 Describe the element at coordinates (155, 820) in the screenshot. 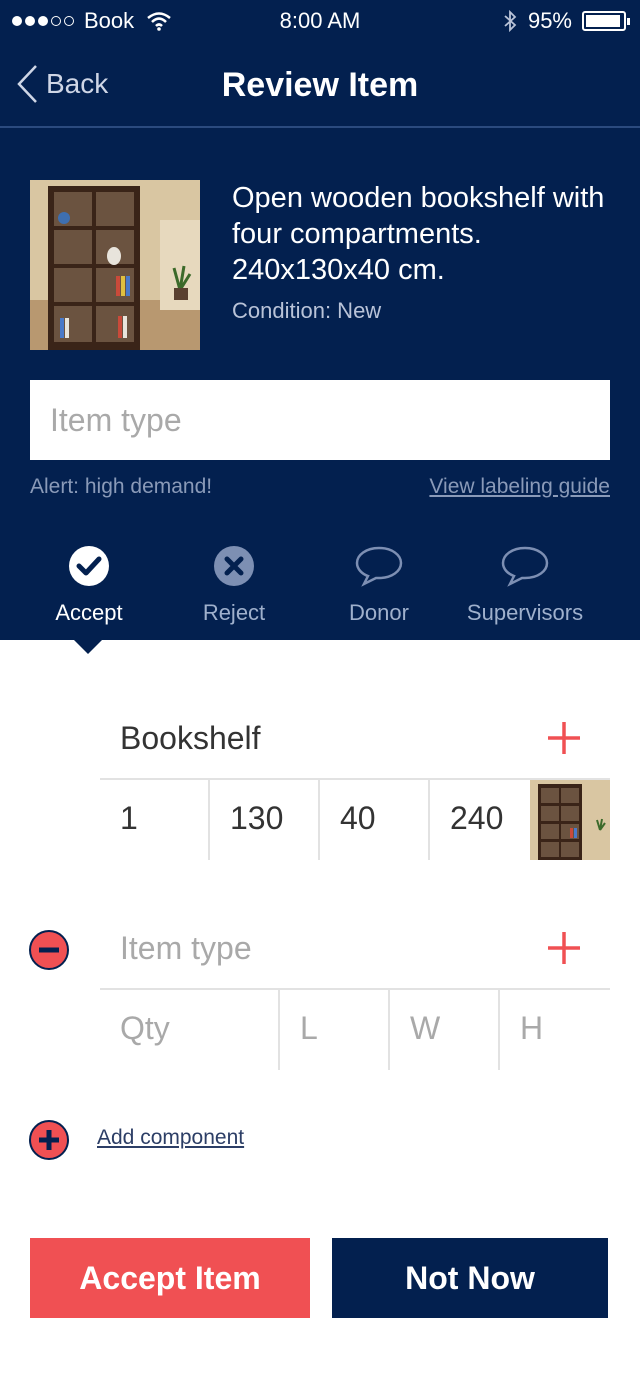

I see `qty-field: 1` at that location.